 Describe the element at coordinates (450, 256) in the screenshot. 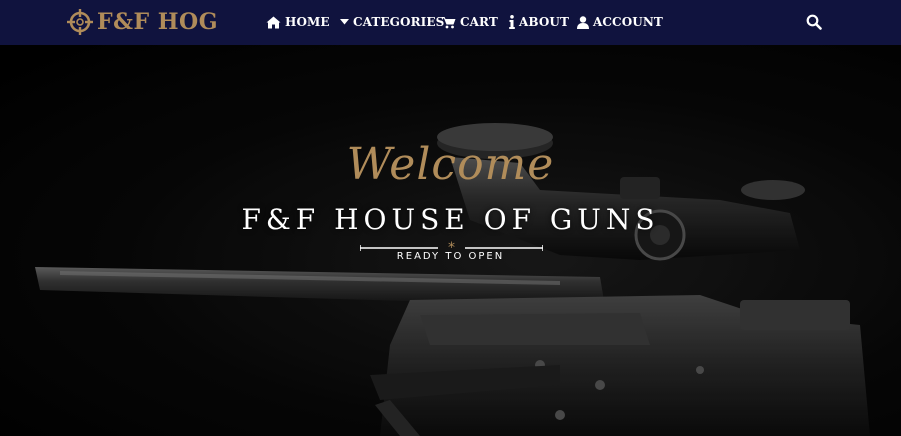

I see `hero-tagline: READY TO OPEN` at that location.